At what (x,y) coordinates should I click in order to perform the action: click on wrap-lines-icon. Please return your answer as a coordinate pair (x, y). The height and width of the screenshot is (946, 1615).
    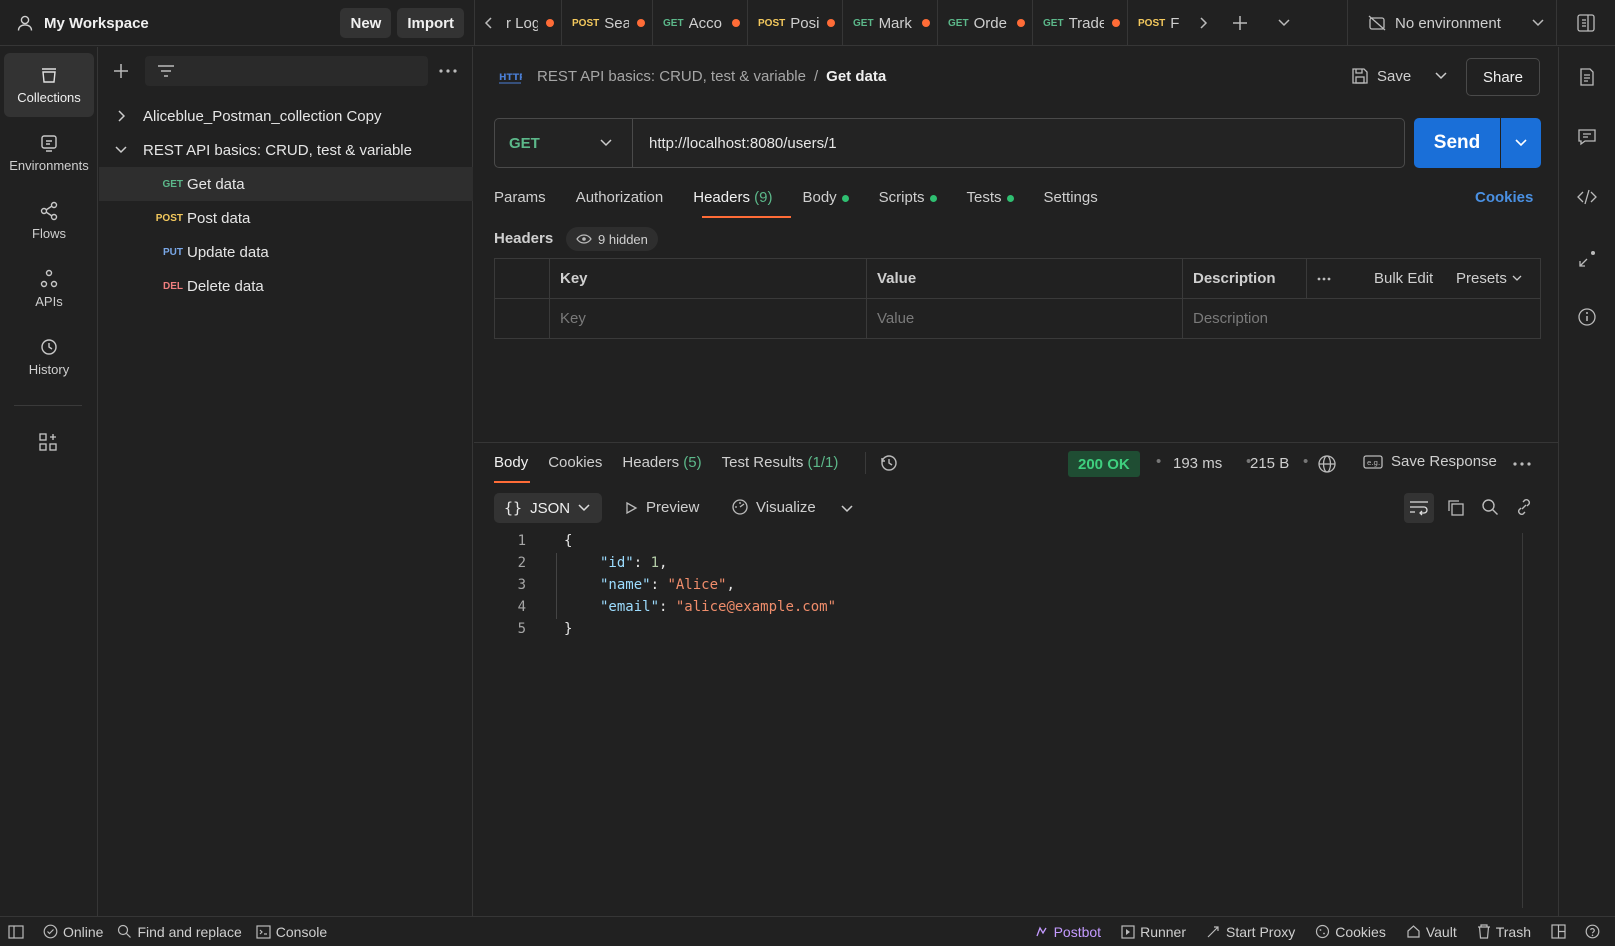
    Looking at the image, I should click on (1419, 508).